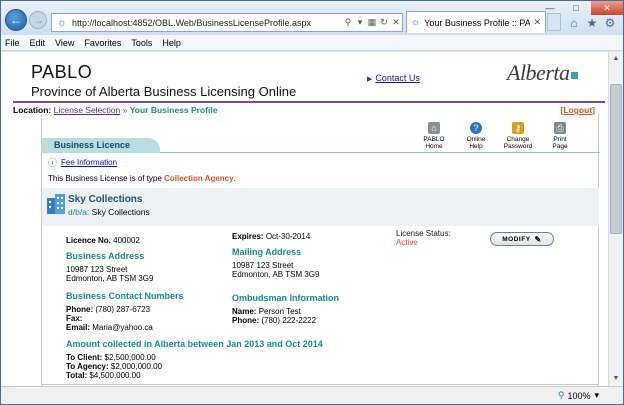 The image size is (624, 405). I want to click on help-icon: ?, so click(476, 128).